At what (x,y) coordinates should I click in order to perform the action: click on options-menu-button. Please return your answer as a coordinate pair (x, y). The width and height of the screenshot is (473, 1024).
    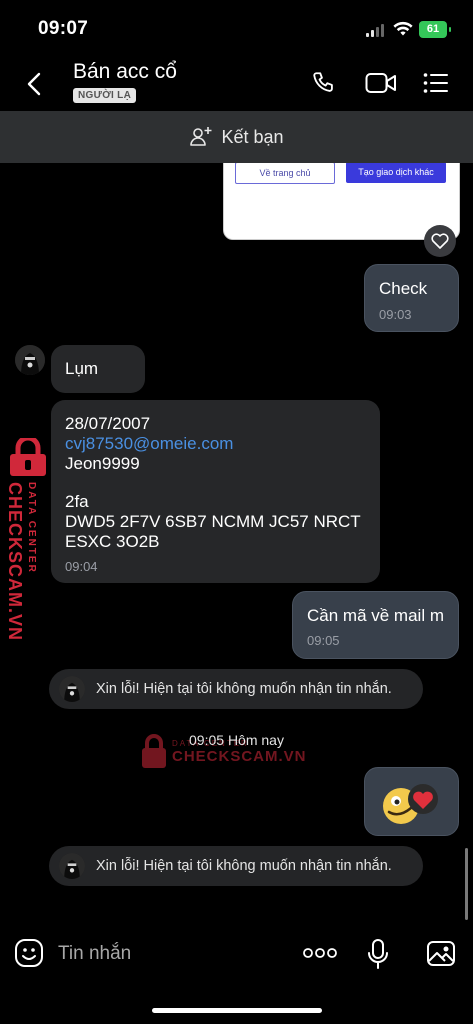
    Looking at the image, I should click on (436, 85).